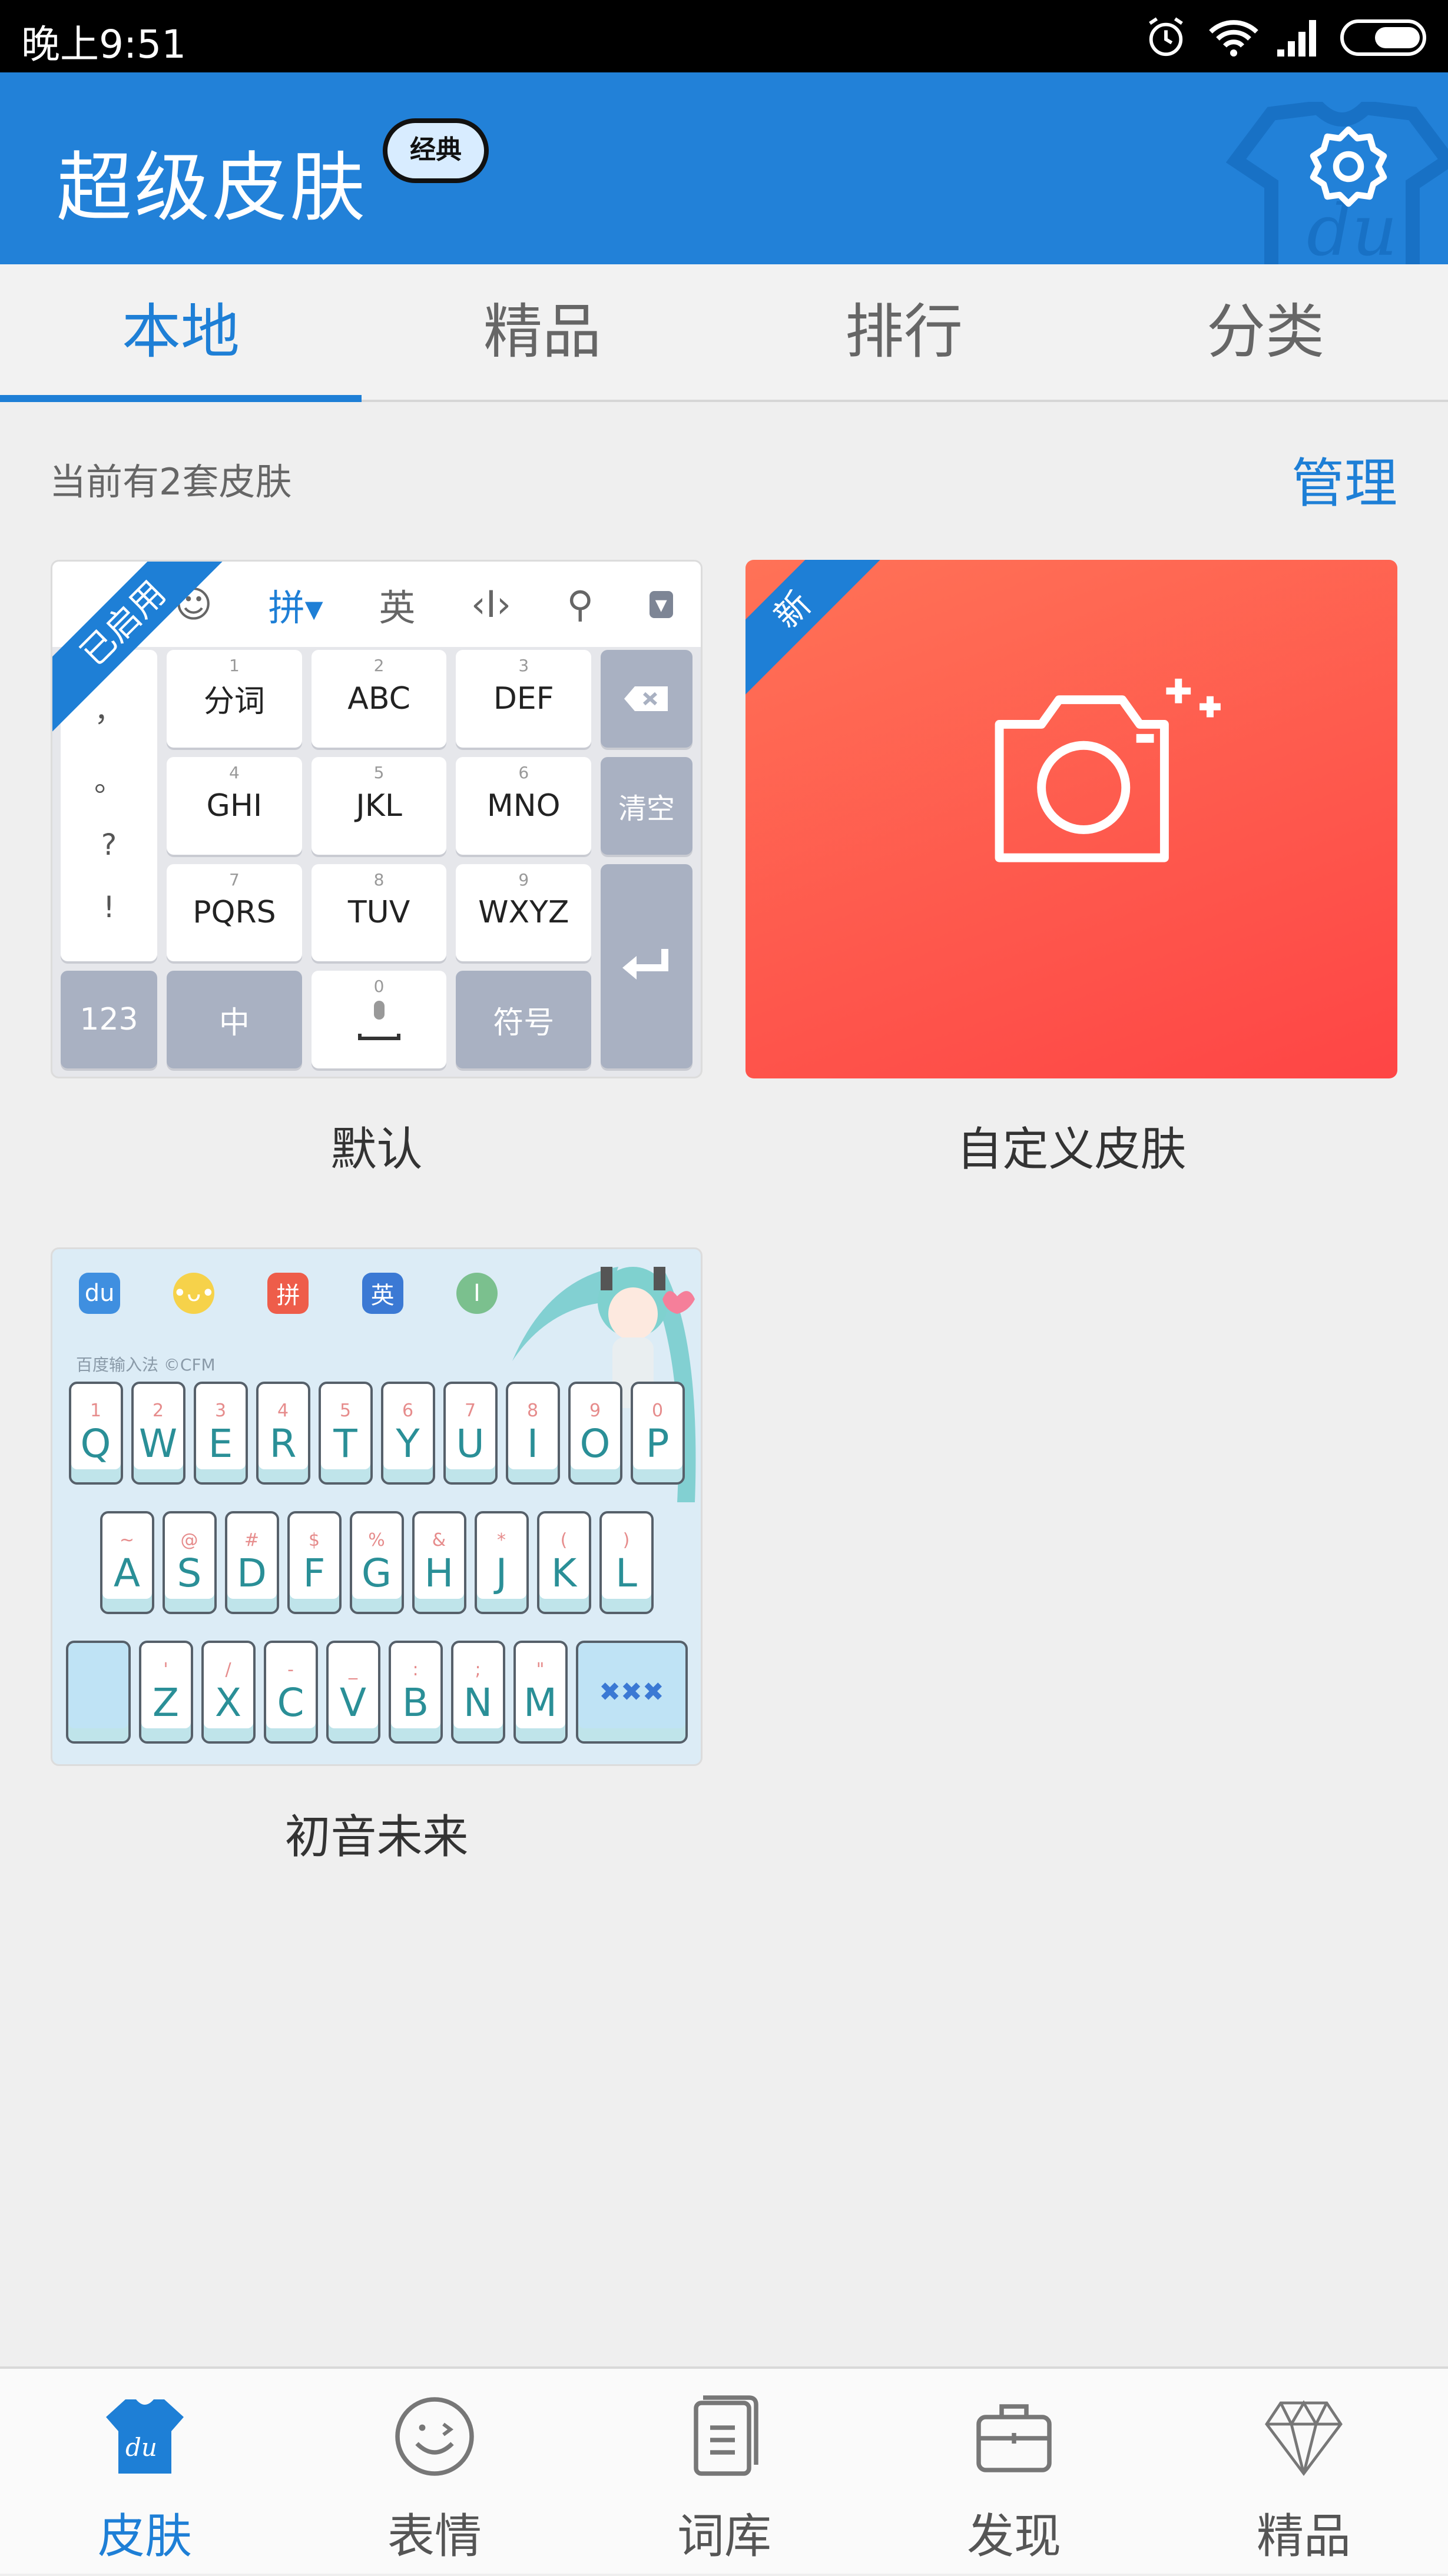 This screenshot has width=1448, height=2576. I want to click on key-label: PQRS, so click(235, 913).